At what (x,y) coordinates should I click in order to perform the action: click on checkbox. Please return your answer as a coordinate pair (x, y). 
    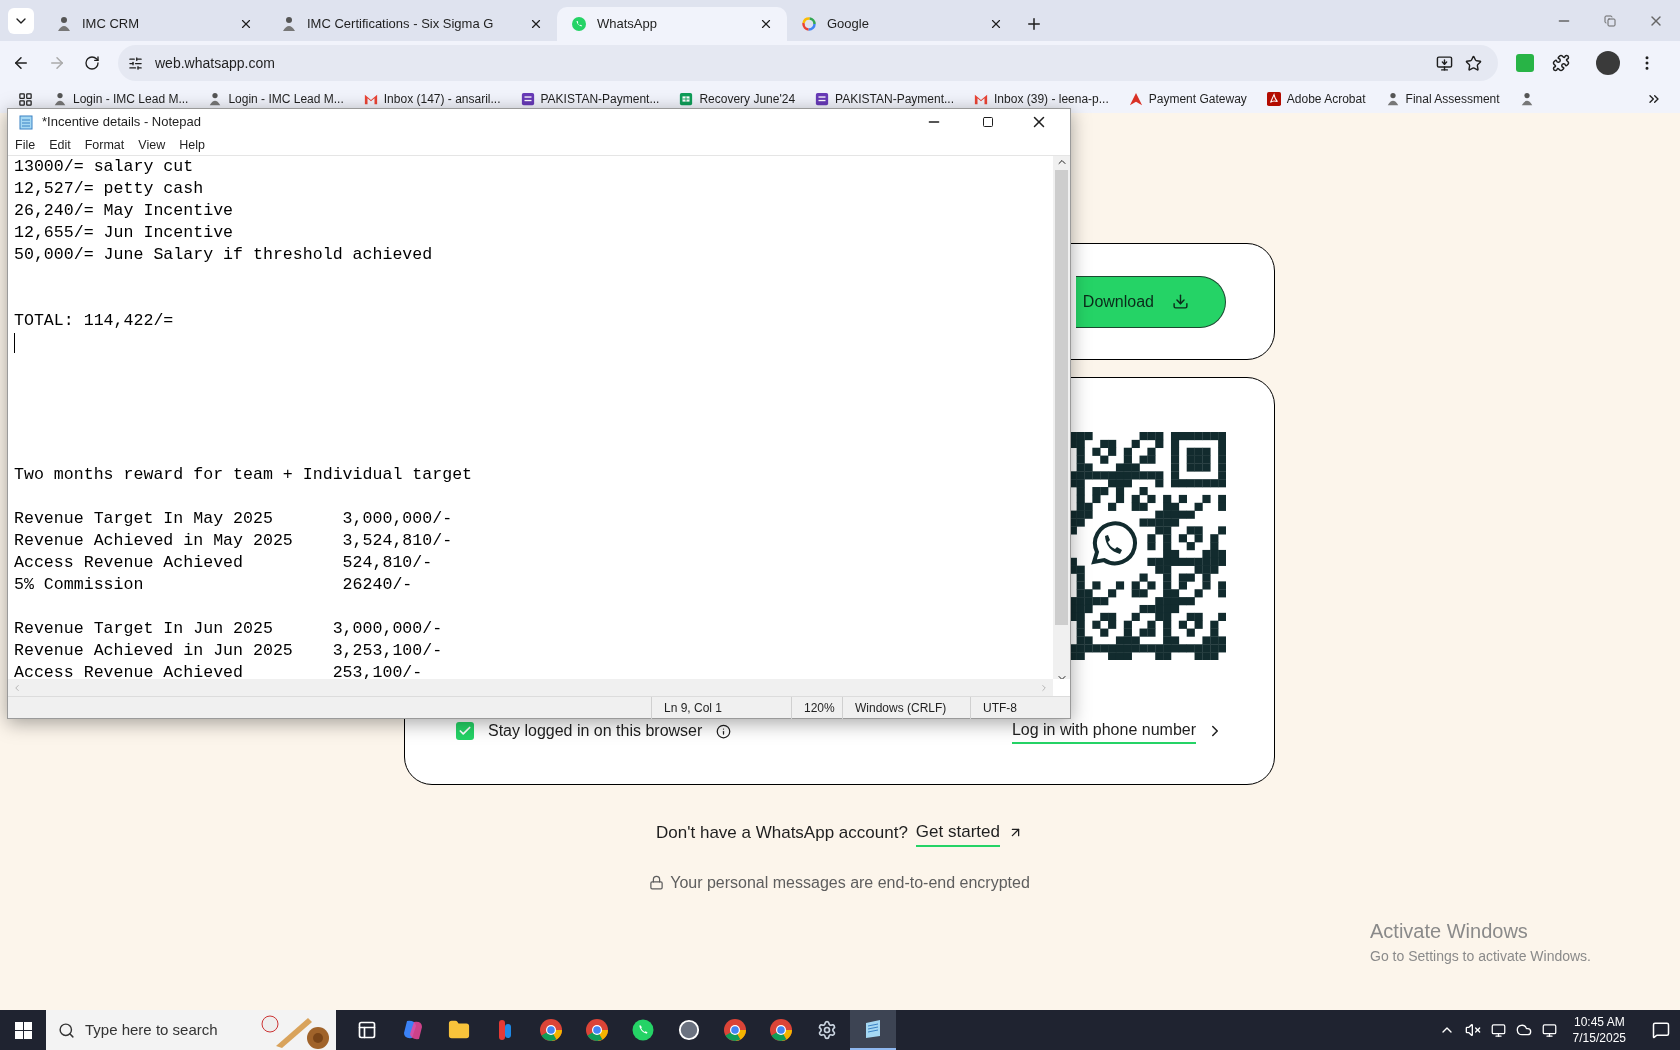
    Looking at the image, I should click on (465, 731).